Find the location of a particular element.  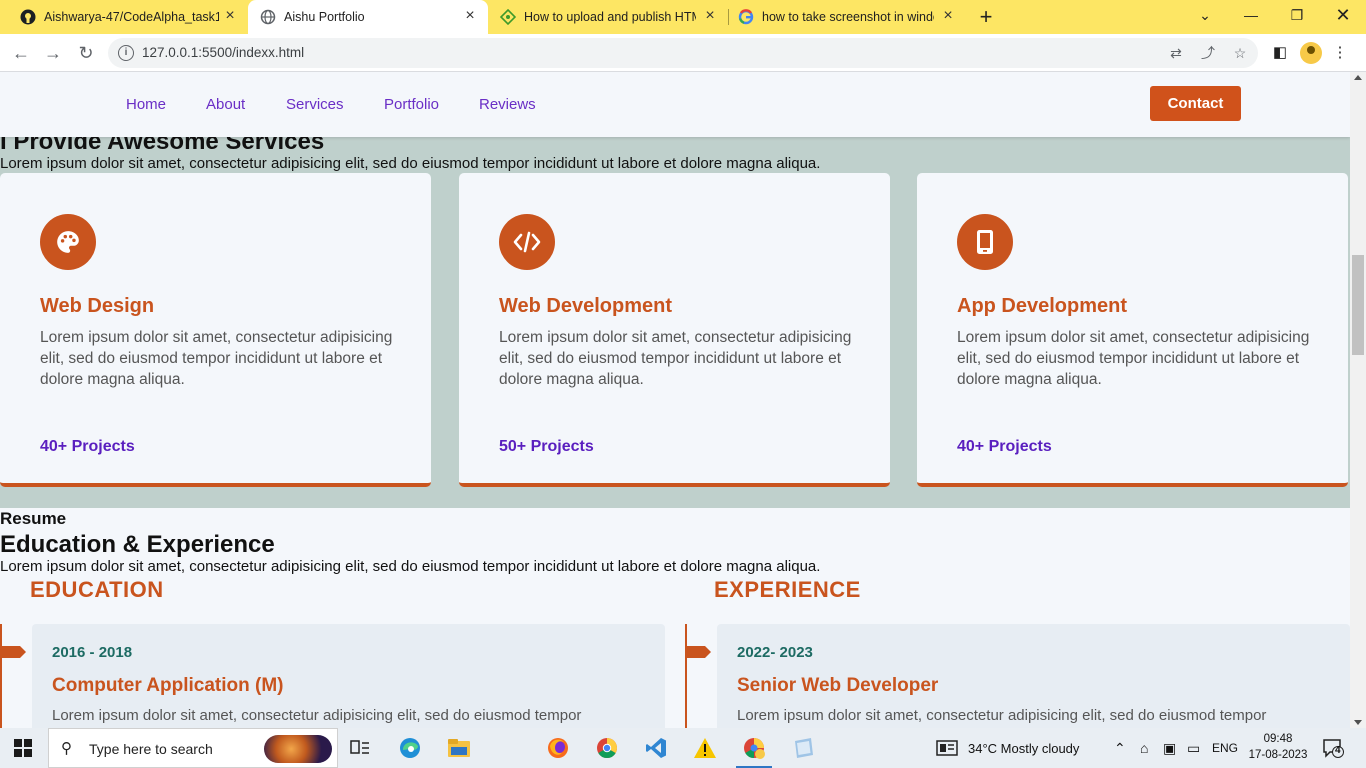

onedrive-icon: ⌂ is located at coordinates (1144, 748).